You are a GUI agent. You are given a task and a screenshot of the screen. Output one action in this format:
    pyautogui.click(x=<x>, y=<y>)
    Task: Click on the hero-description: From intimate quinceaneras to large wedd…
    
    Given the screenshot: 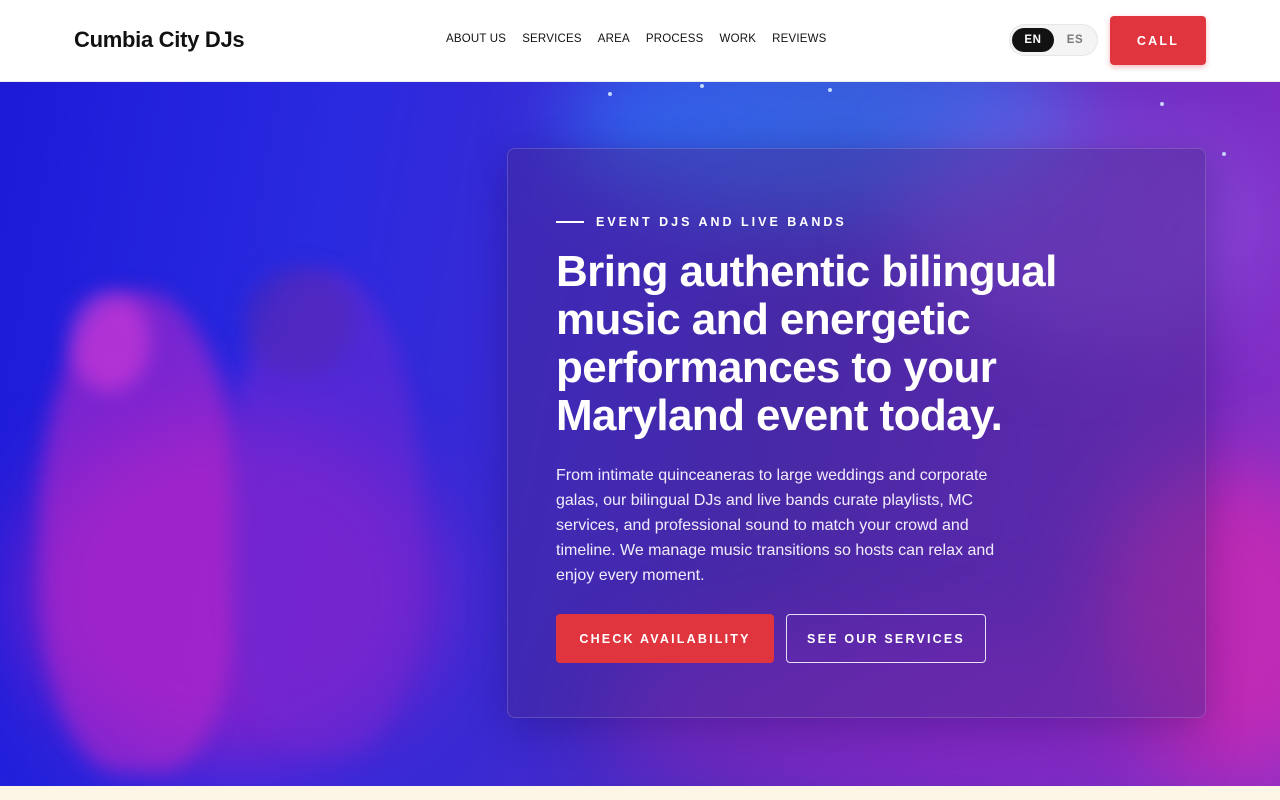 What is the action you would take?
    pyautogui.click(x=775, y=525)
    